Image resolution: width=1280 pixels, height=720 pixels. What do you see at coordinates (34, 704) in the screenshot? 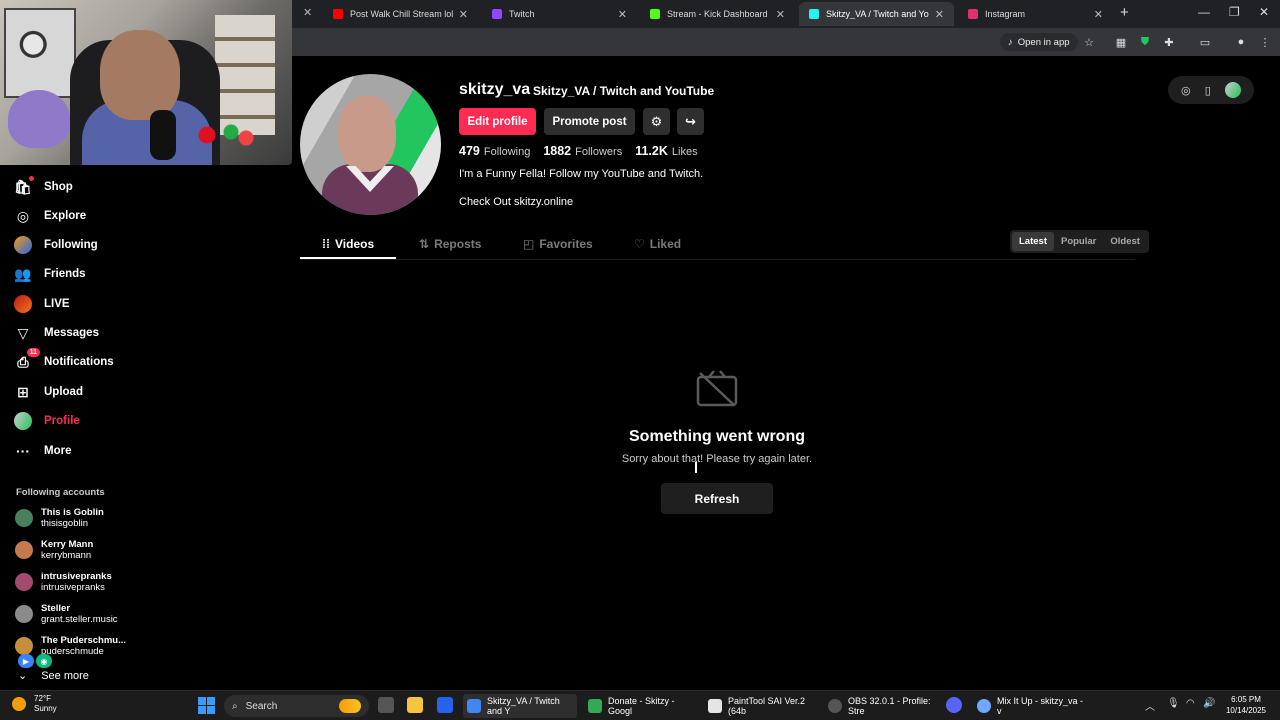
I see `weather-widget: 72°F Sunny` at bounding box center [34, 704].